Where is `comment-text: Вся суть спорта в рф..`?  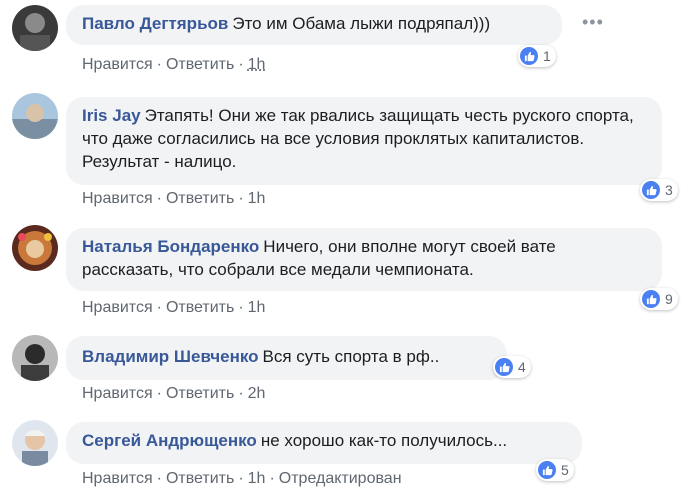
comment-text: Вся суть спорта в рф.. is located at coordinates (351, 356).